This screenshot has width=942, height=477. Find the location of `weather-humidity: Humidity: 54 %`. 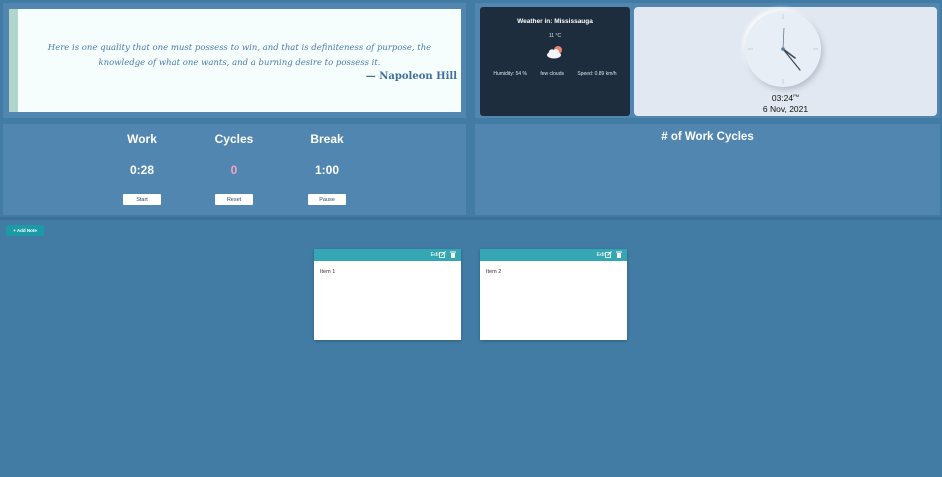

weather-humidity: Humidity: 54 % is located at coordinates (510, 74).